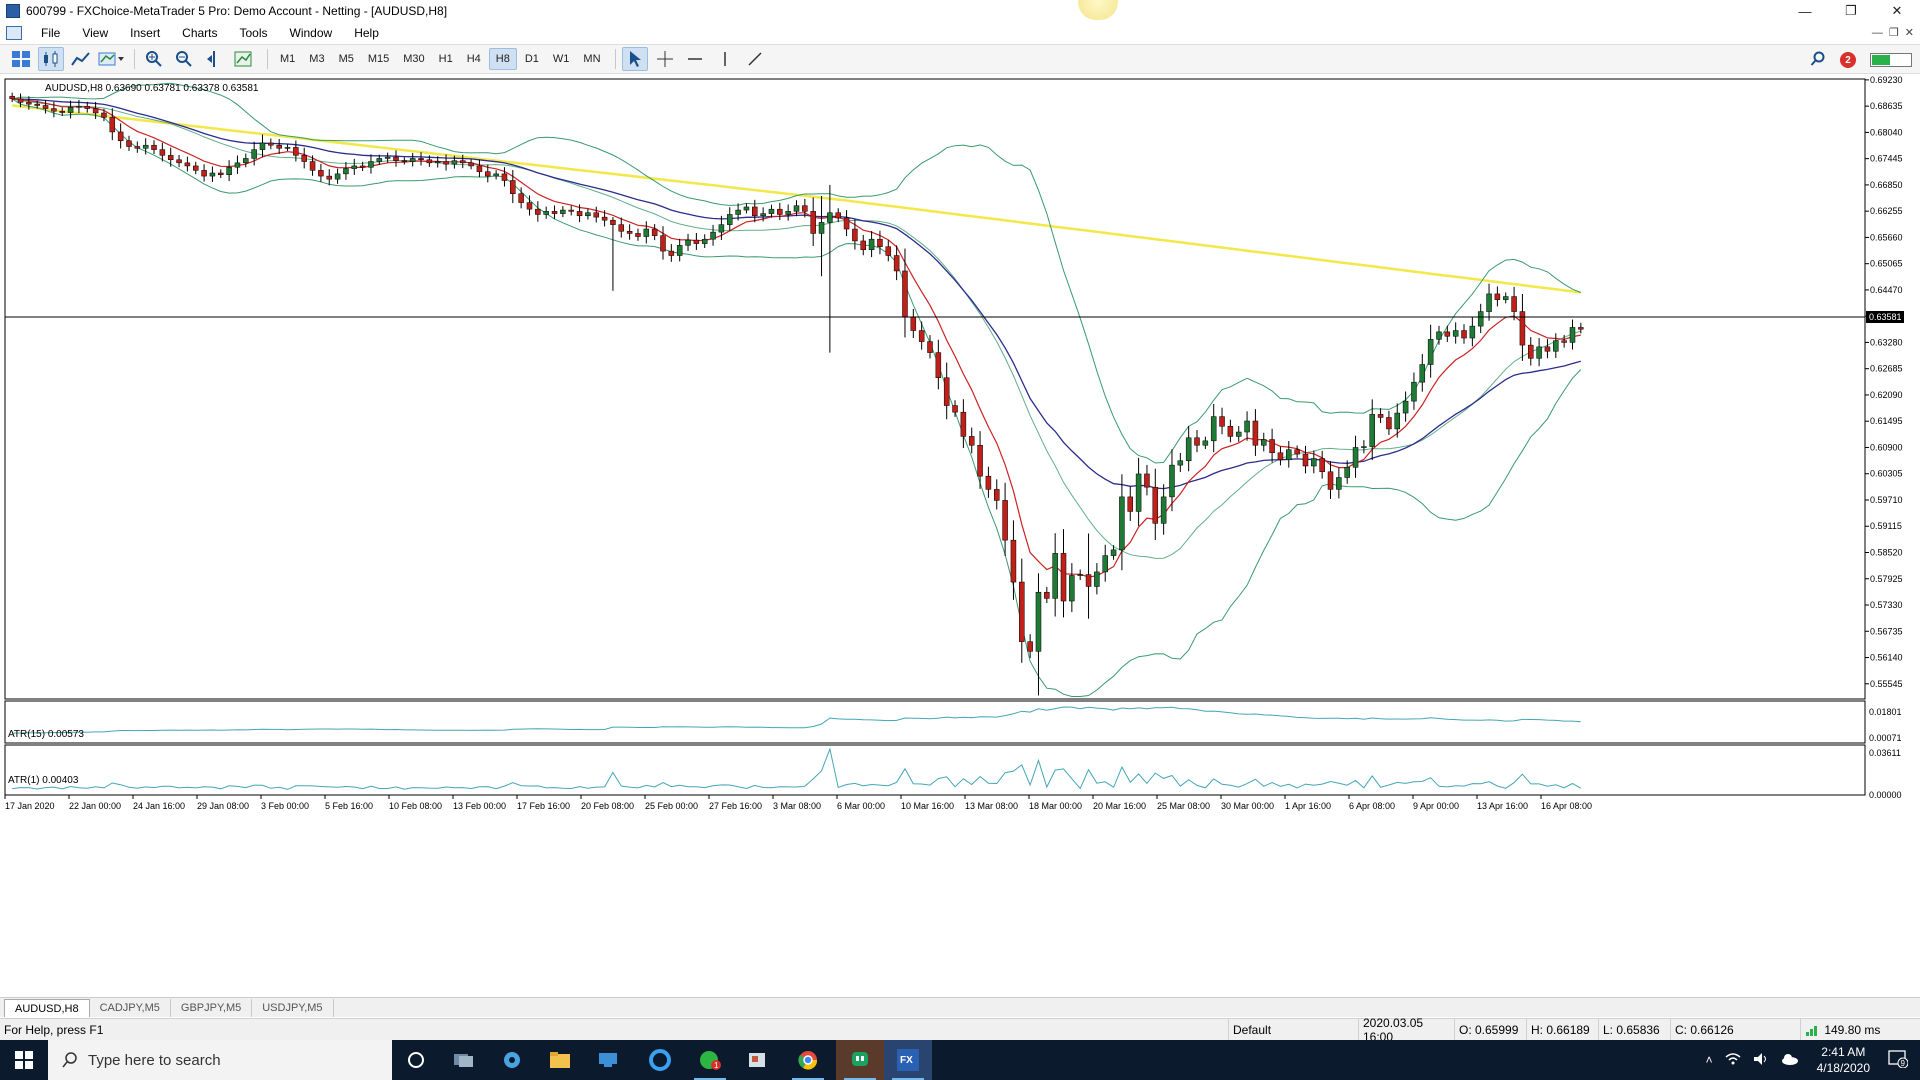 This screenshot has height=1080, width=1920. What do you see at coordinates (591, 59) in the screenshot?
I see `timeframe-mn: MN` at bounding box center [591, 59].